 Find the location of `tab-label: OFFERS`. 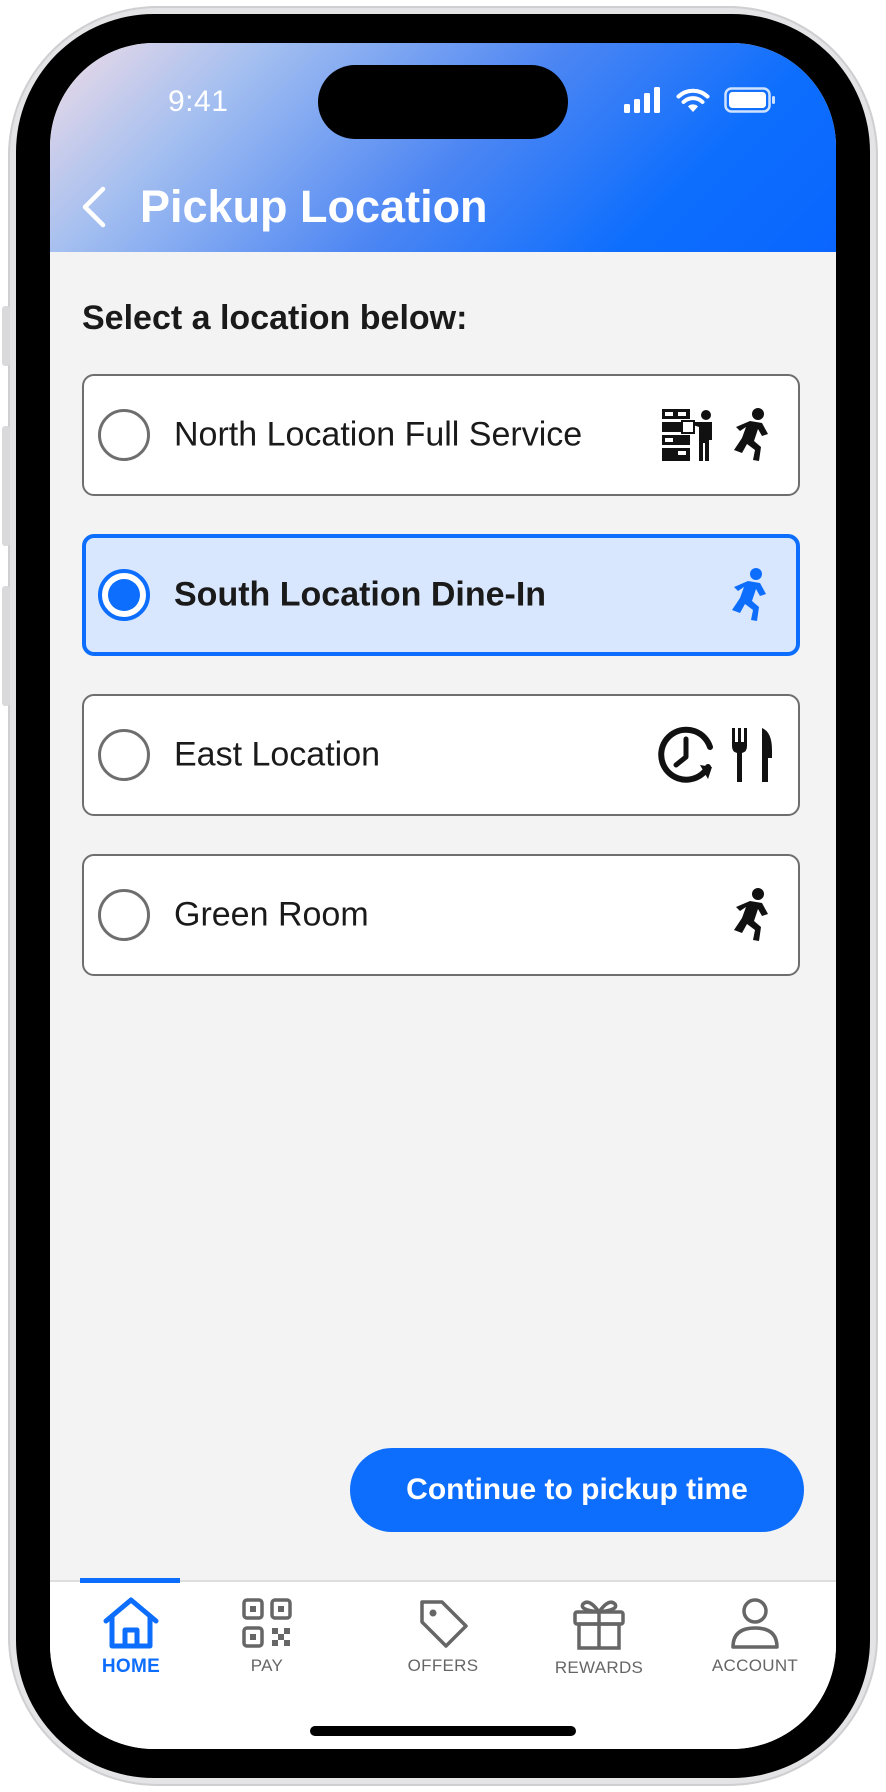

tab-label: OFFERS is located at coordinates (443, 1665).